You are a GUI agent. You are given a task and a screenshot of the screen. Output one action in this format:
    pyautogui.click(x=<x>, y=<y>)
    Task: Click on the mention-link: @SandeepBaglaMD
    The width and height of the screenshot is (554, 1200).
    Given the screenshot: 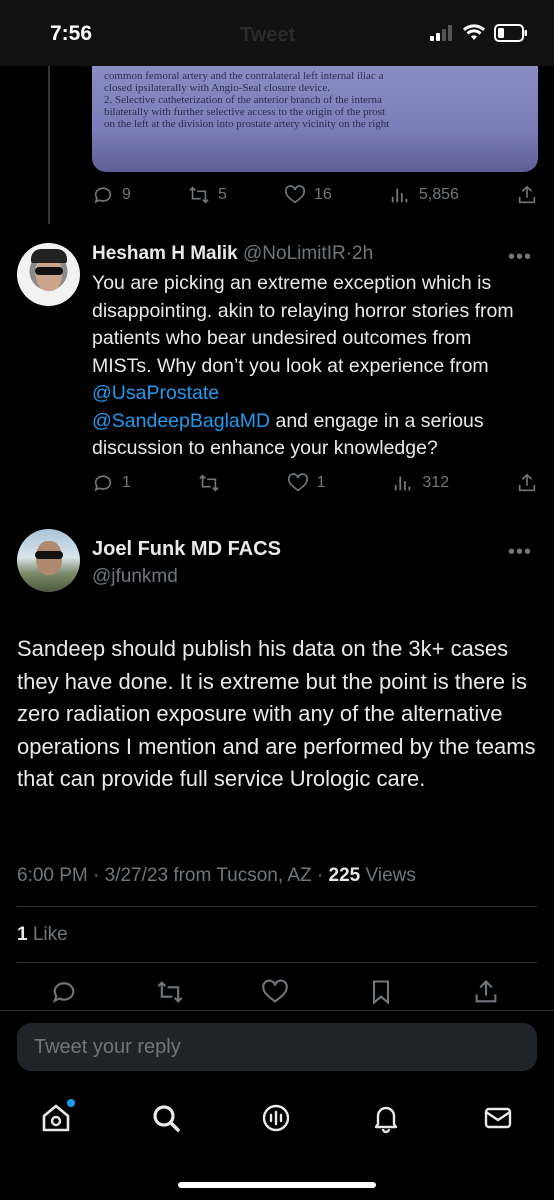 What is the action you would take?
    pyautogui.click(x=181, y=421)
    